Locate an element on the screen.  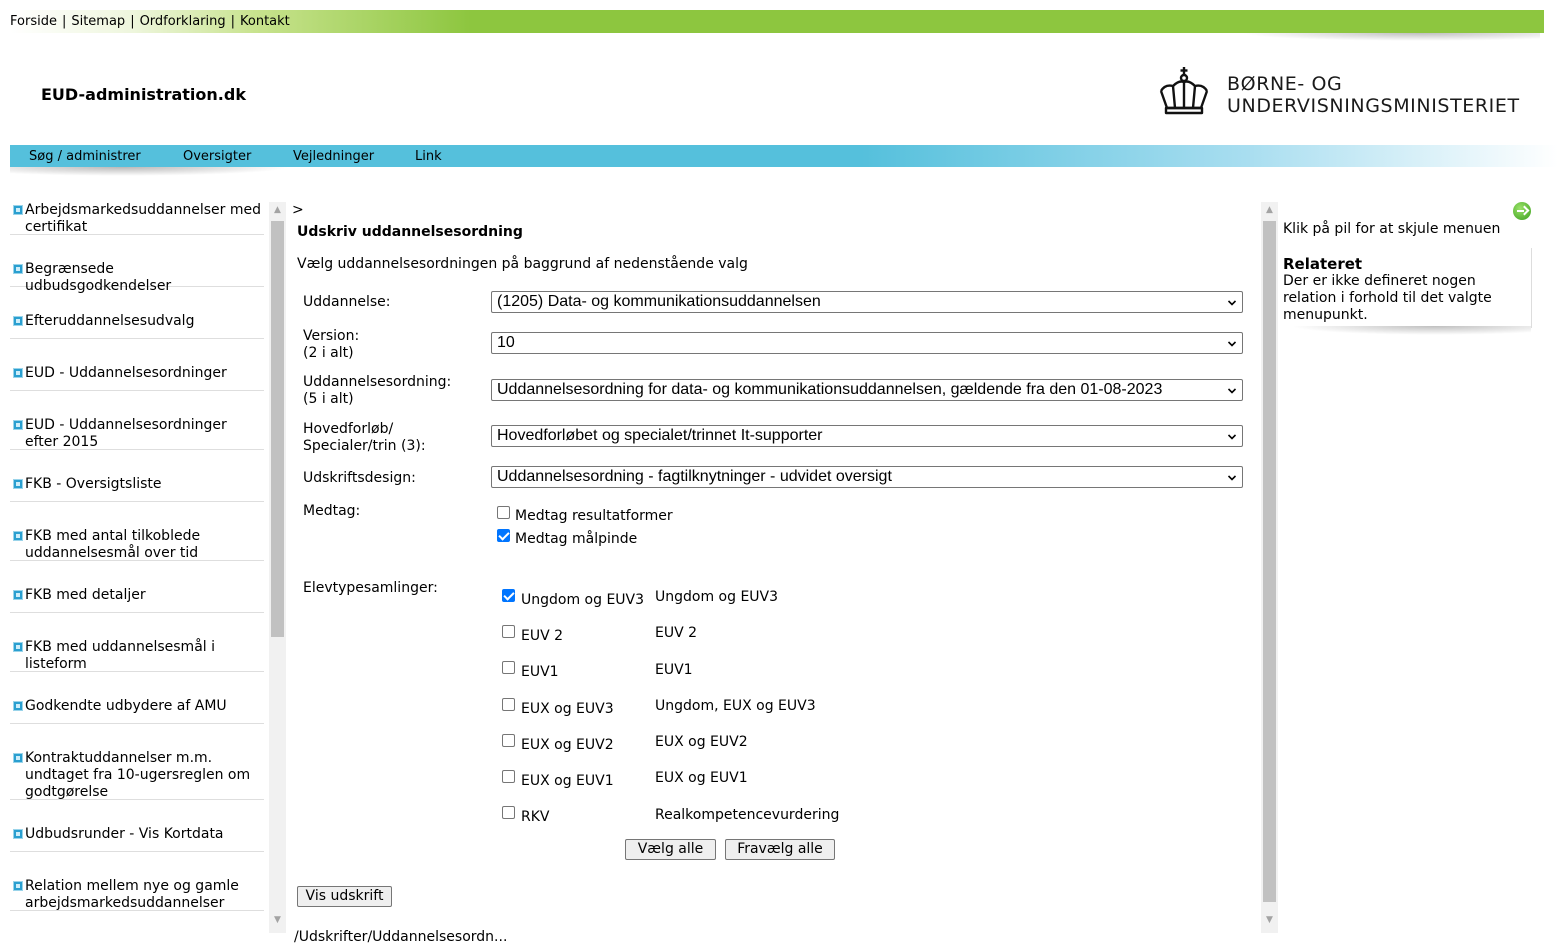
top-links: Forside | Sitemap | Ordforklaring | Kontakt is located at coordinates (150, 21).